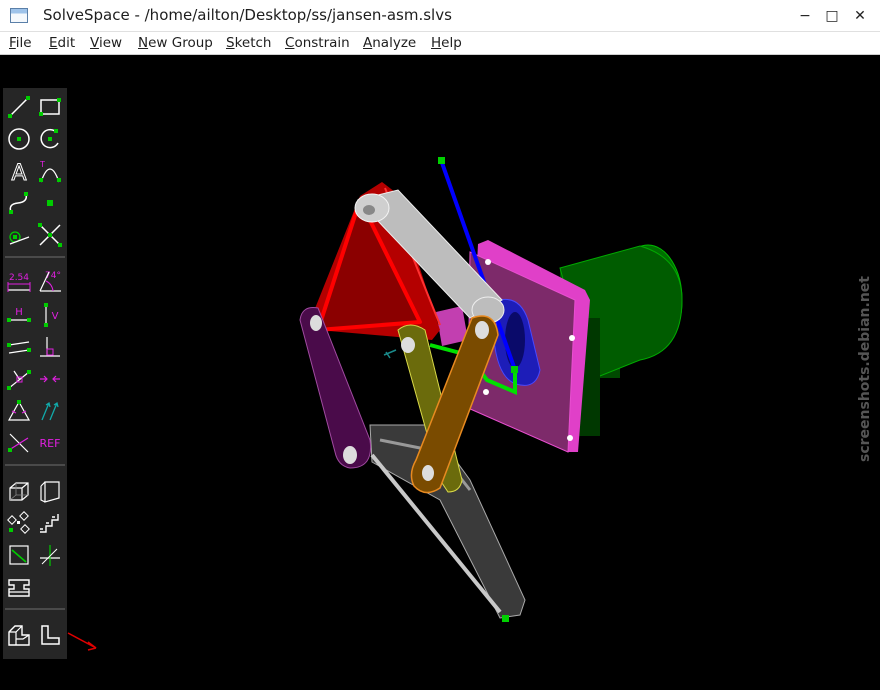 This screenshot has height=690, width=880. I want to click on watermark: screenshots.debian.net, so click(867, 350).